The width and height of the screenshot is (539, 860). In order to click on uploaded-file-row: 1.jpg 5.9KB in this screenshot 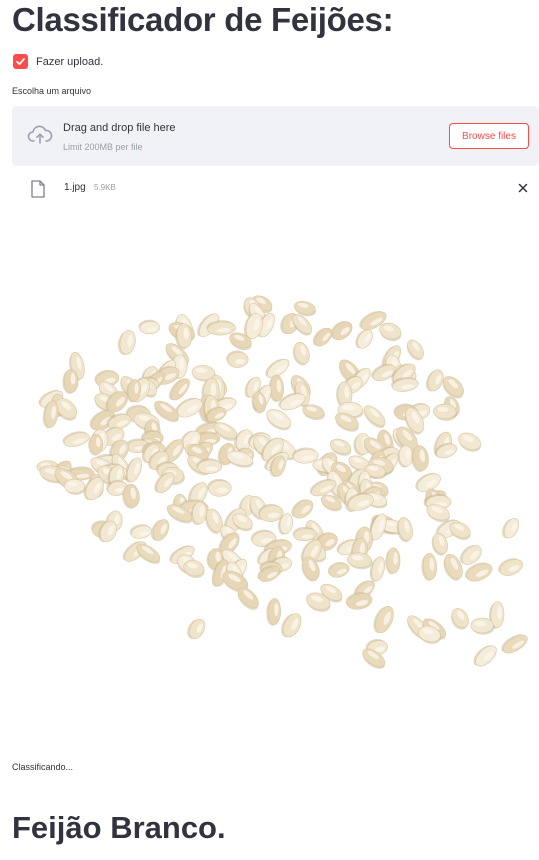, I will do `click(280, 189)`.